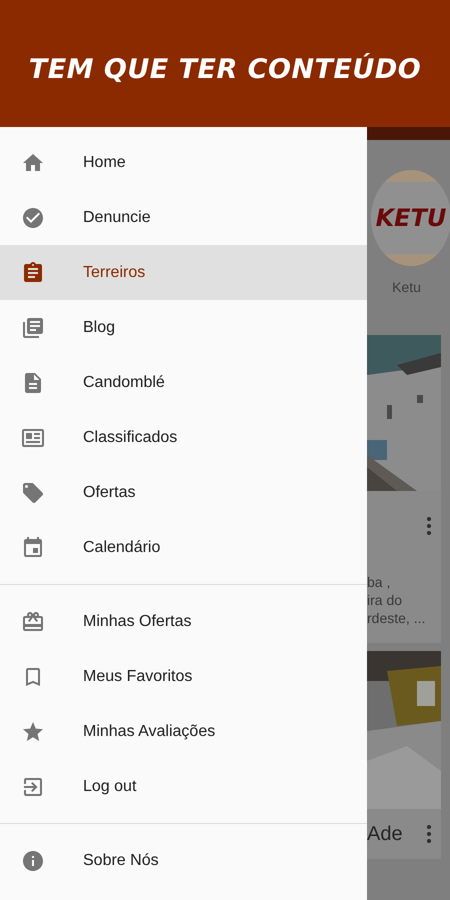  Describe the element at coordinates (183, 731) in the screenshot. I see `menu-item: Minhas Avaliações` at that location.